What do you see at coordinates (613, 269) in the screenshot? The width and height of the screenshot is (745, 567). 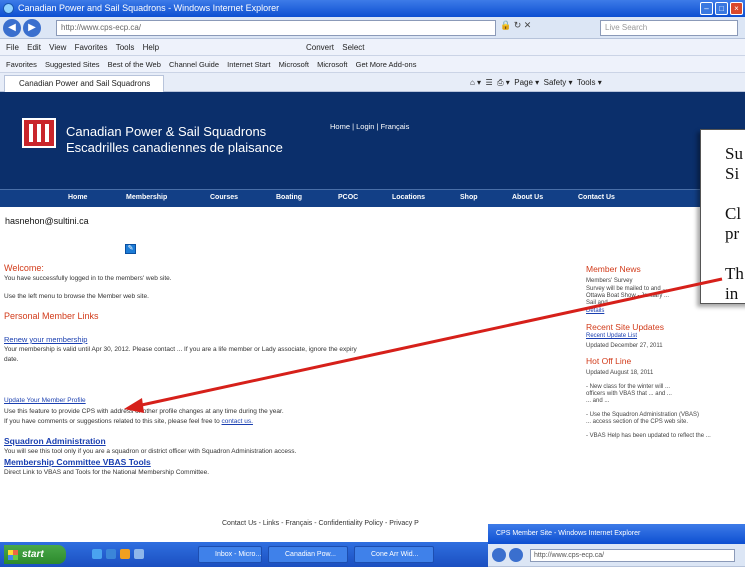 I see `member-news-heading: Member News` at bounding box center [613, 269].